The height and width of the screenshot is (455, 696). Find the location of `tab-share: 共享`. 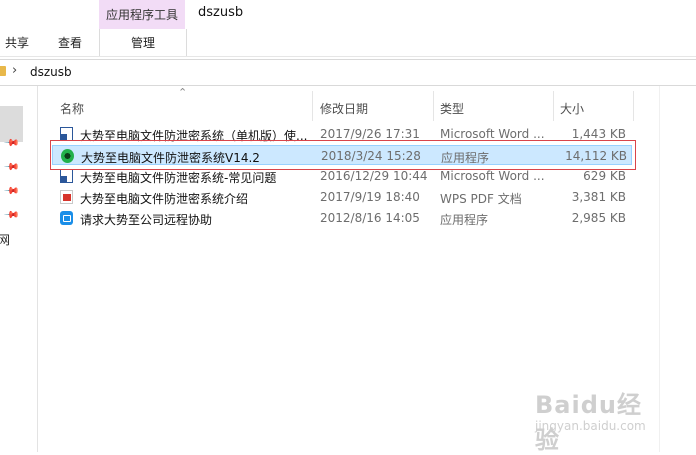

tab-share: 共享 is located at coordinates (17, 42).